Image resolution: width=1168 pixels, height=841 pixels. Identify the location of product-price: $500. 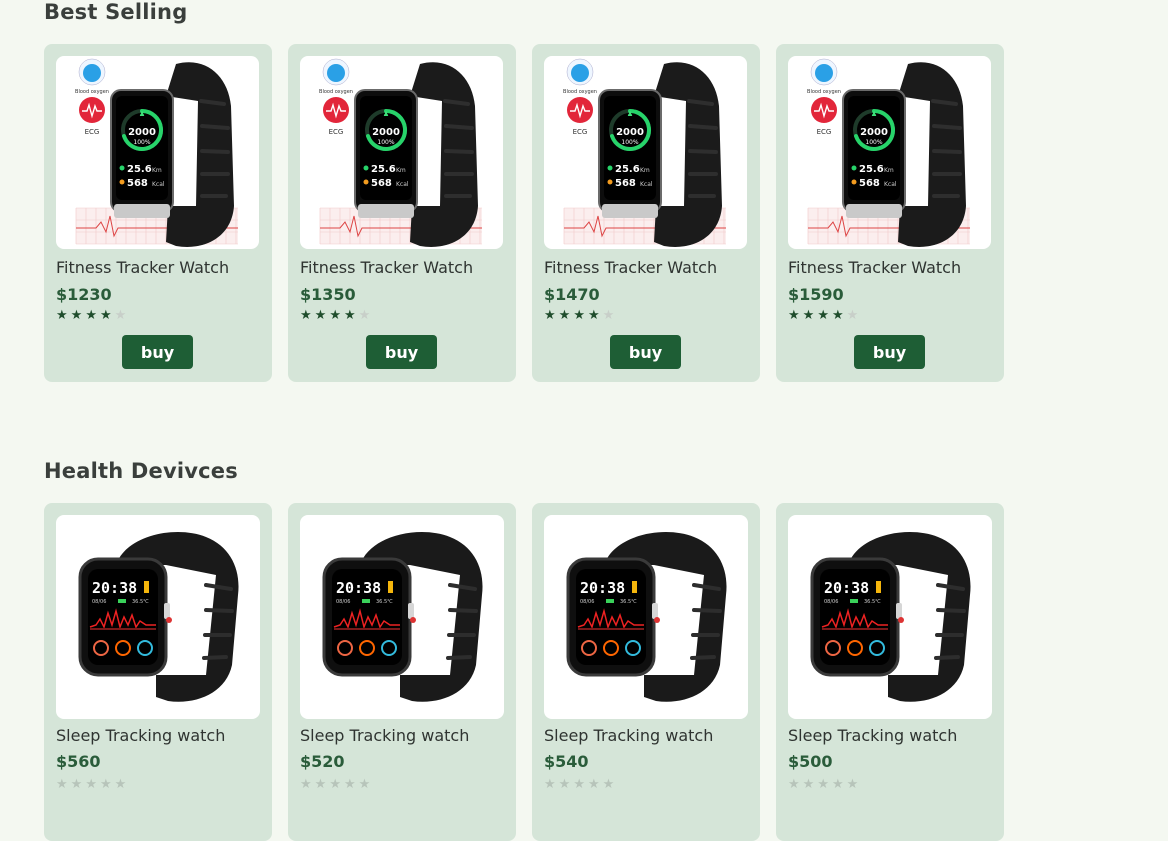
(810, 761).